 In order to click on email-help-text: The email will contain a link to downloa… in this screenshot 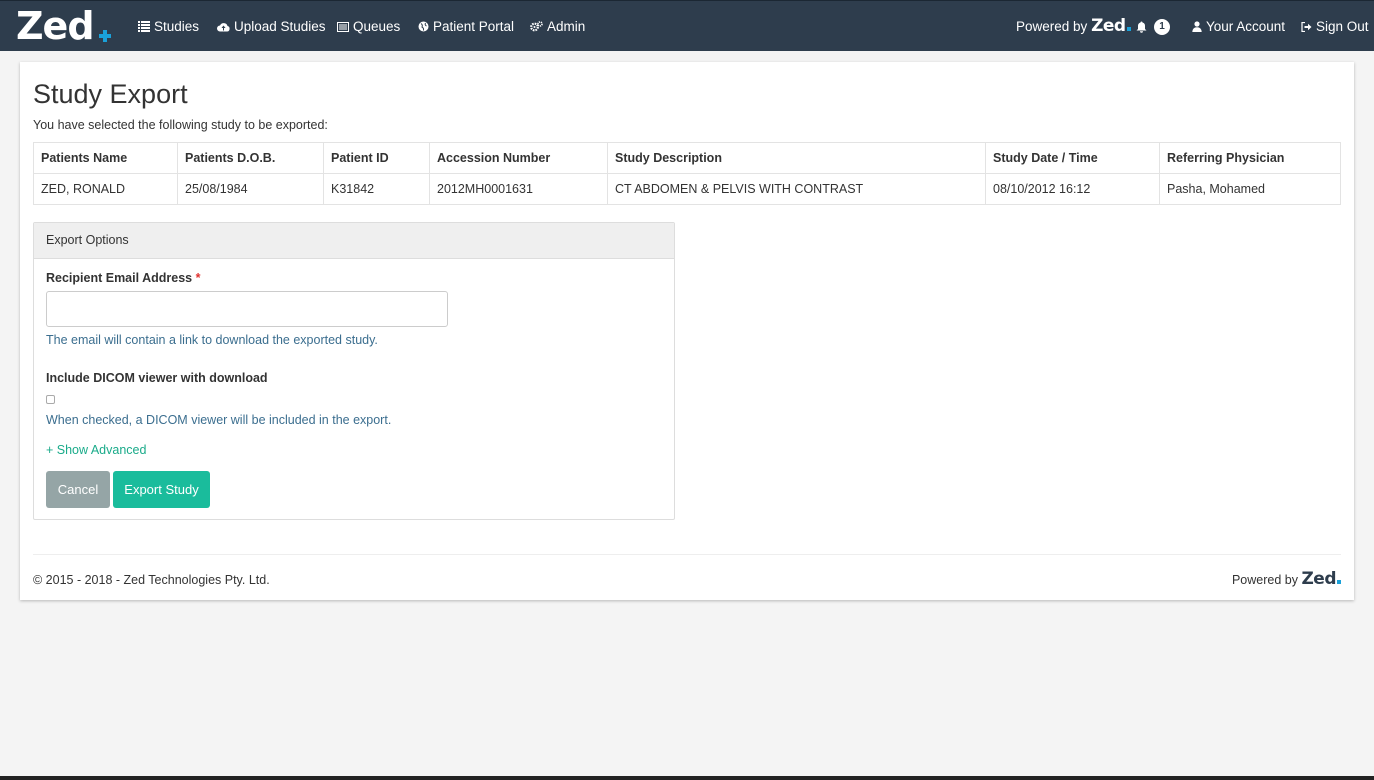, I will do `click(212, 340)`.